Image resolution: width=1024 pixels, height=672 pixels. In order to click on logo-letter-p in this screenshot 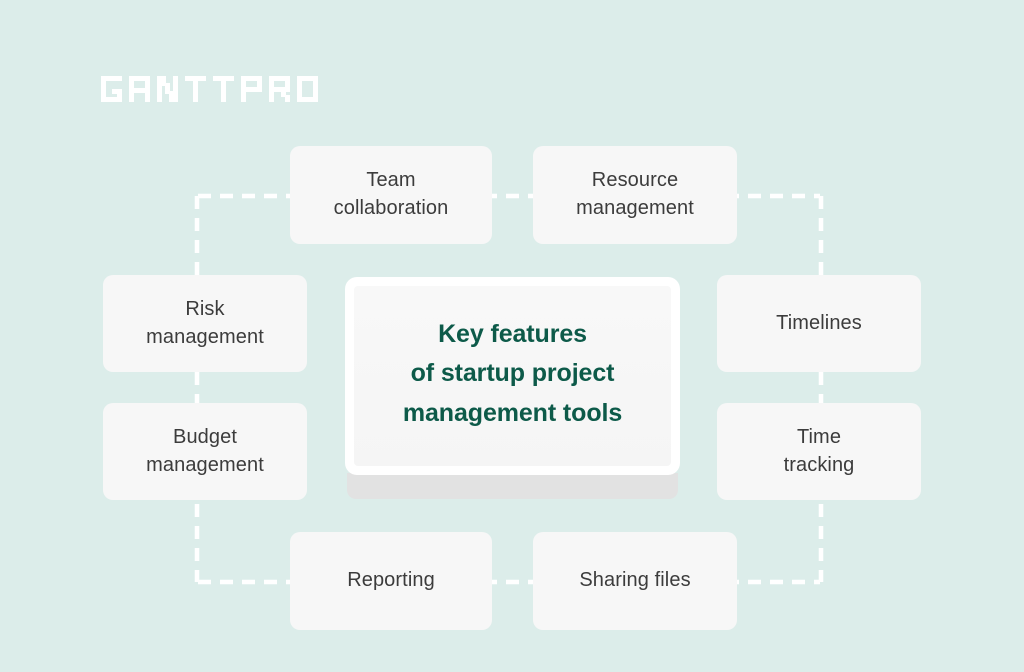, I will do `click(251, 89)`.